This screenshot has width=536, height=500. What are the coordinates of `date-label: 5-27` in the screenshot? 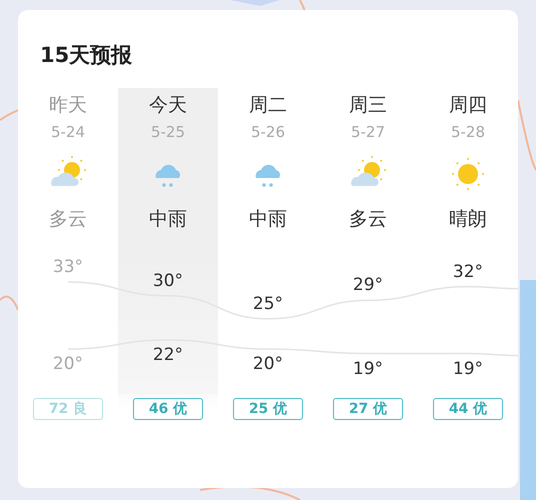 It's located at (368, 132).